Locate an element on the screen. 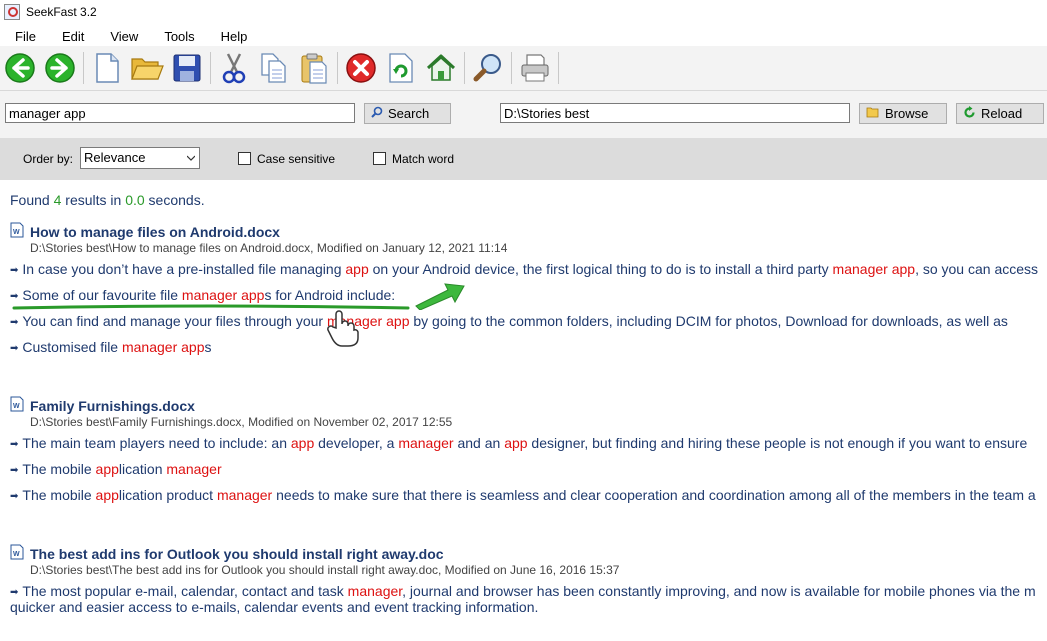 The height and width of the screenshot is (641, 1047). search-button: Search is located at coordinates (407, 113).